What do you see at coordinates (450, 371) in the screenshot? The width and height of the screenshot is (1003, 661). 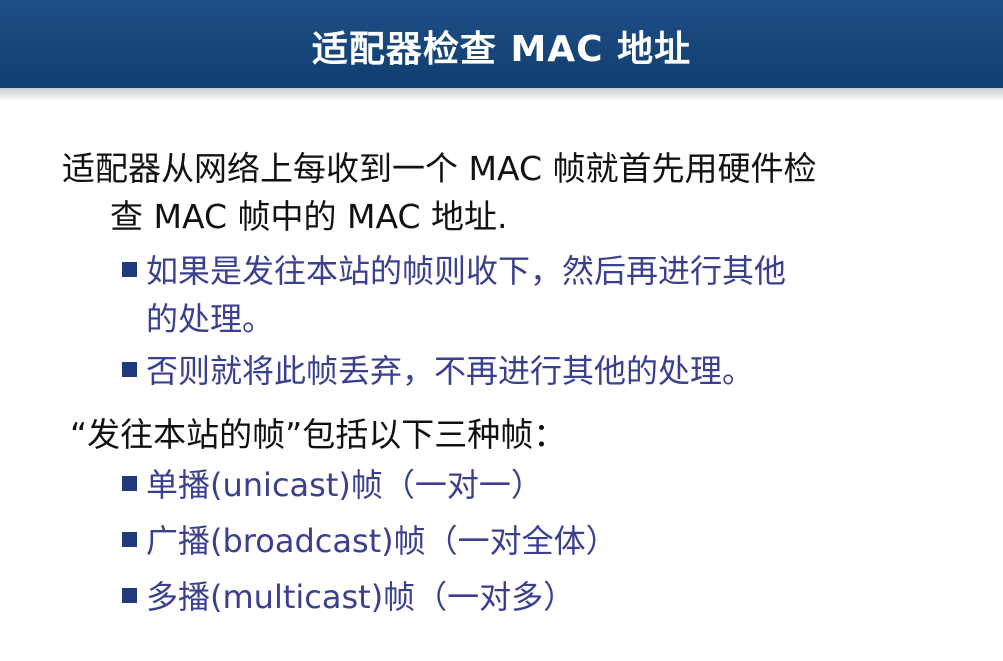 I see `sub-bullet-2: 否则就将此帧丢弃，不再进行其他的处理。` at bounding box center [450, 371].